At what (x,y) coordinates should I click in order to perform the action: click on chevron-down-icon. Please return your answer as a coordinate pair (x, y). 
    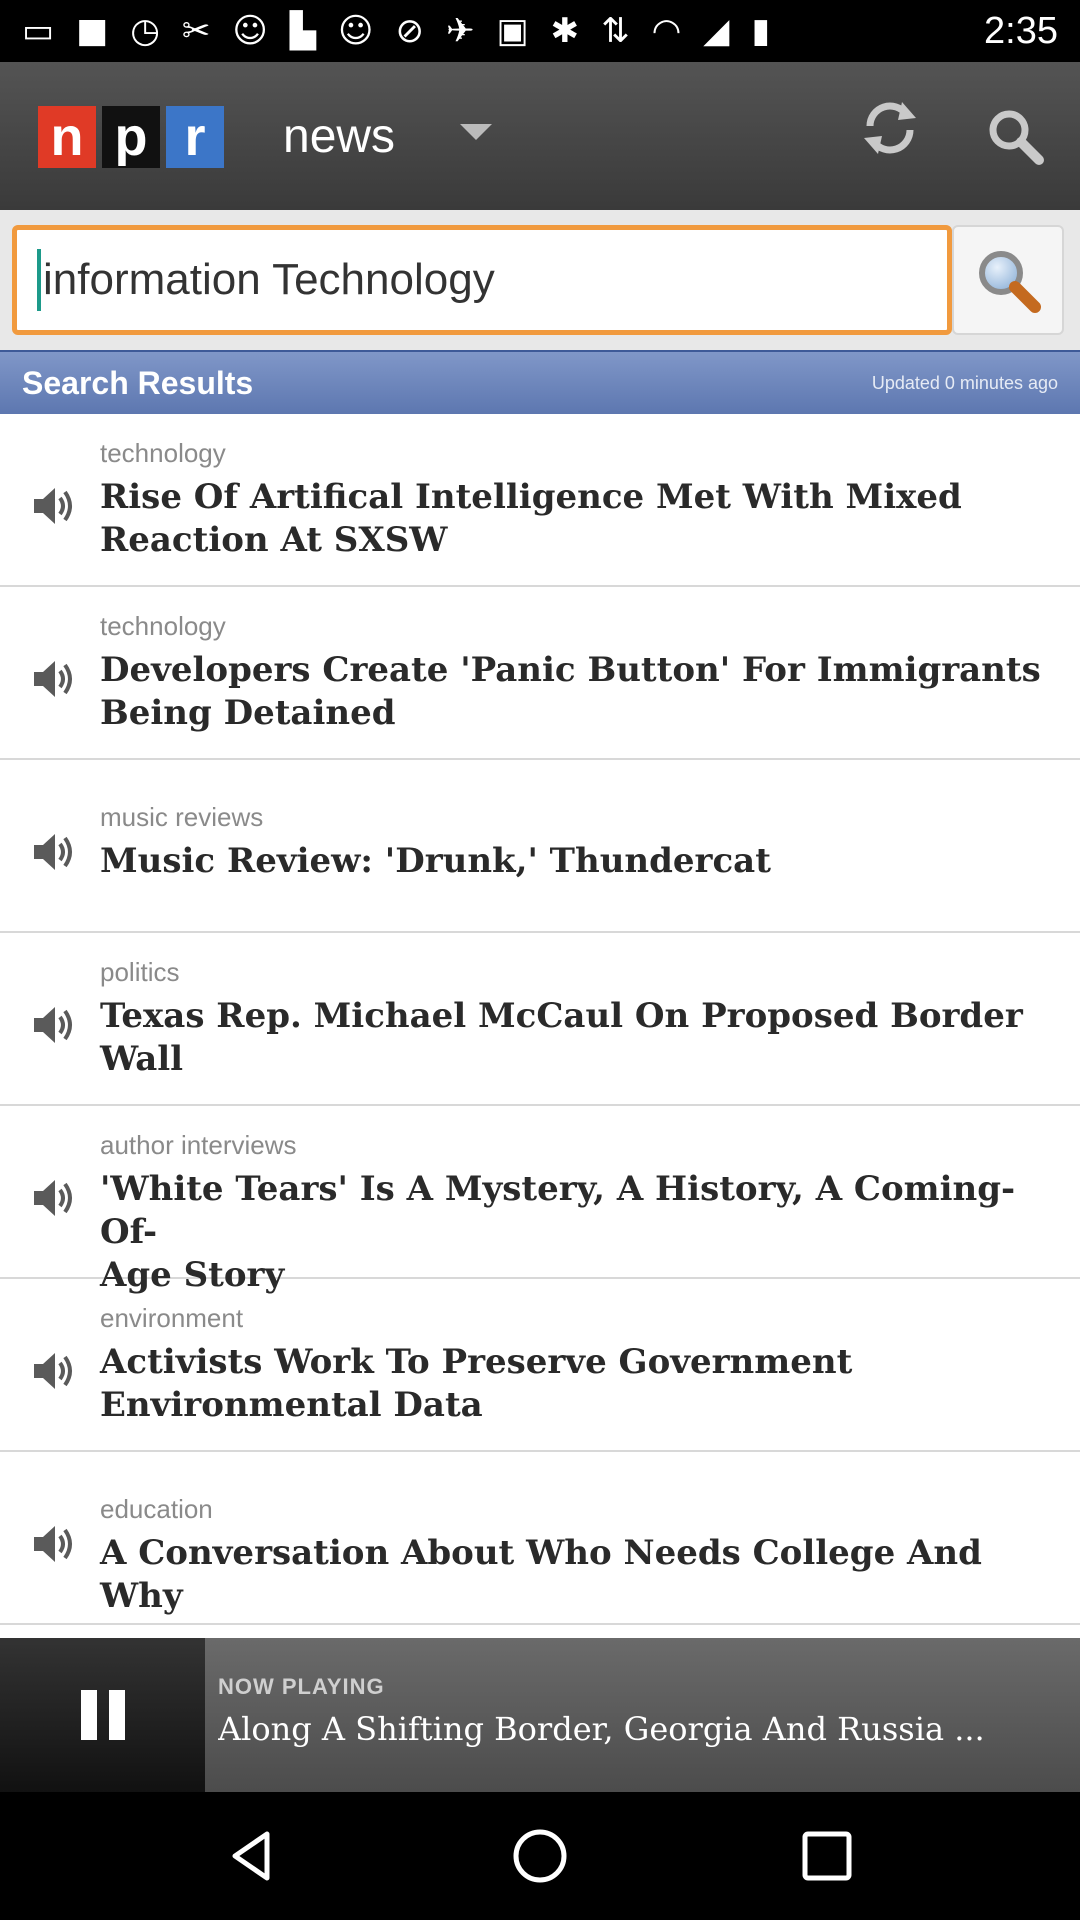
    Looking at the image, I should click on (476, 132).